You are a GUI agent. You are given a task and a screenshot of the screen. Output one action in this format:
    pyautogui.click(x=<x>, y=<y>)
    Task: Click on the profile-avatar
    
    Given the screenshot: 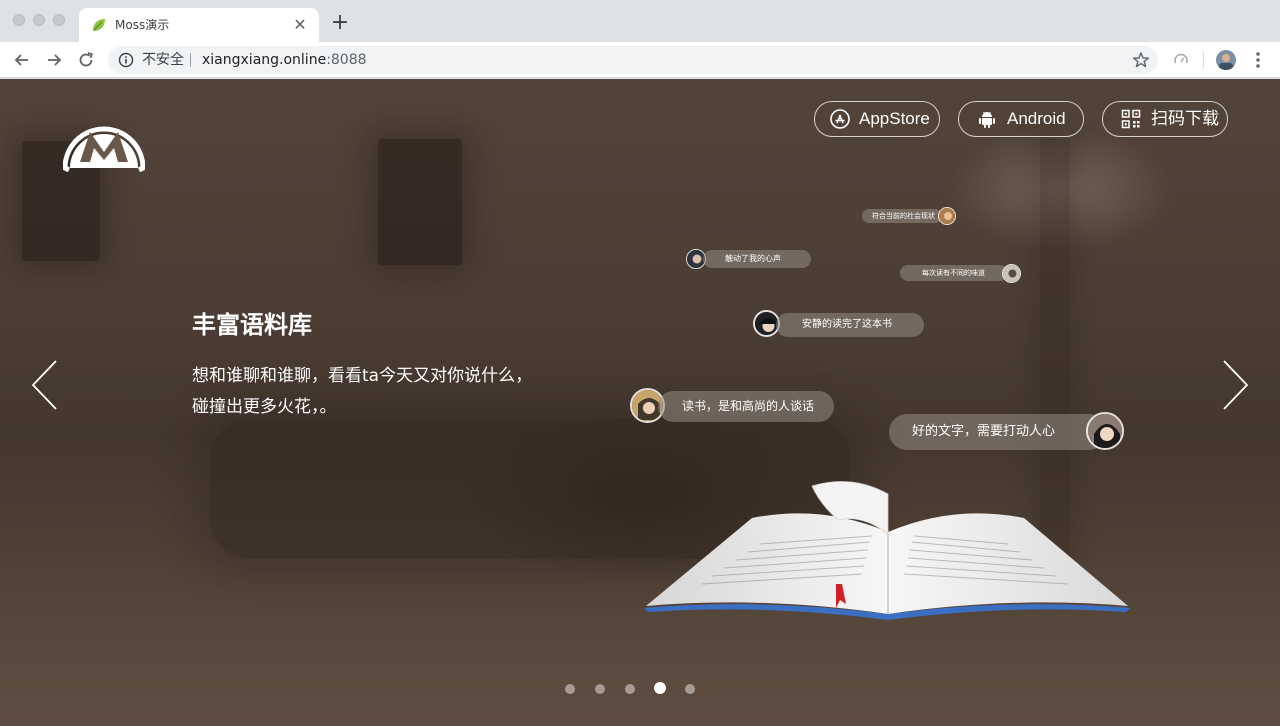 What is the action you would take?
    pyautogui.click(x=1226, y=60)
    